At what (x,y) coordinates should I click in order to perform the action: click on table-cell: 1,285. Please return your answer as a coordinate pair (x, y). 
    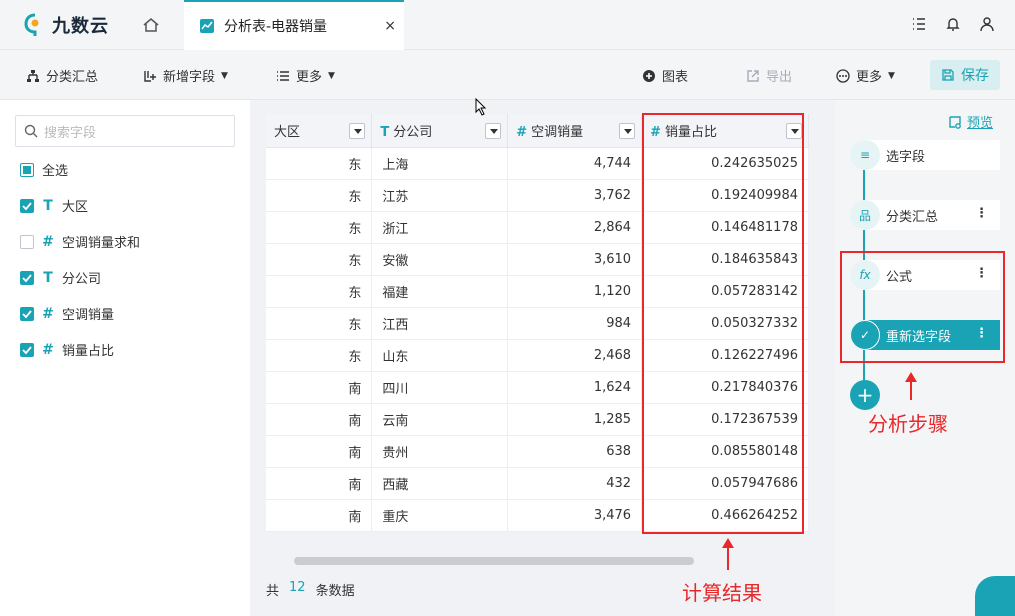
    Looking at the image, I should click on (575, 419).